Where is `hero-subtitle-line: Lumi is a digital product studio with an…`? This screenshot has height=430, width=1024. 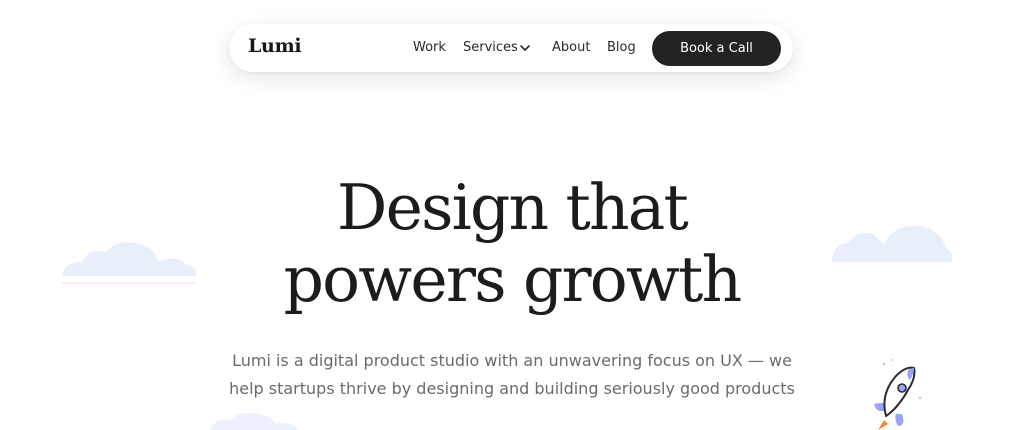 hero-subtitle-line: Lumi is a digital product studio with an… is located at coordinates (512, 360).